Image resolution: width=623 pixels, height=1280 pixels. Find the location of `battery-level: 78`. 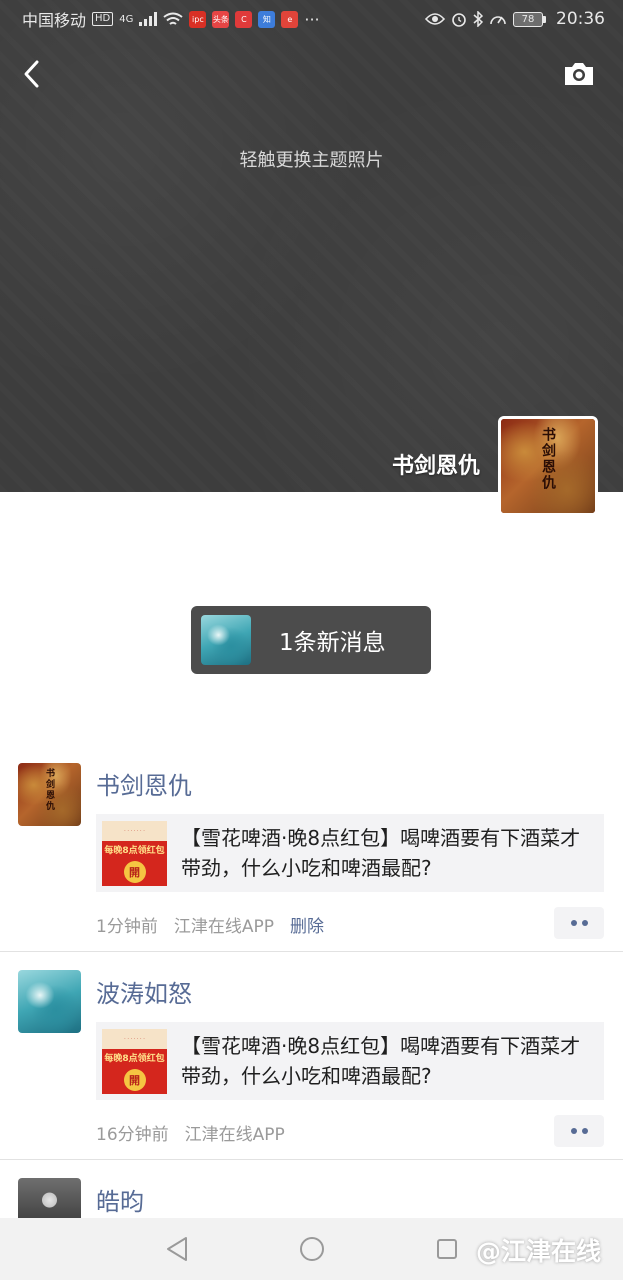

battery-level: 78 is located at coordinates (528, 19).